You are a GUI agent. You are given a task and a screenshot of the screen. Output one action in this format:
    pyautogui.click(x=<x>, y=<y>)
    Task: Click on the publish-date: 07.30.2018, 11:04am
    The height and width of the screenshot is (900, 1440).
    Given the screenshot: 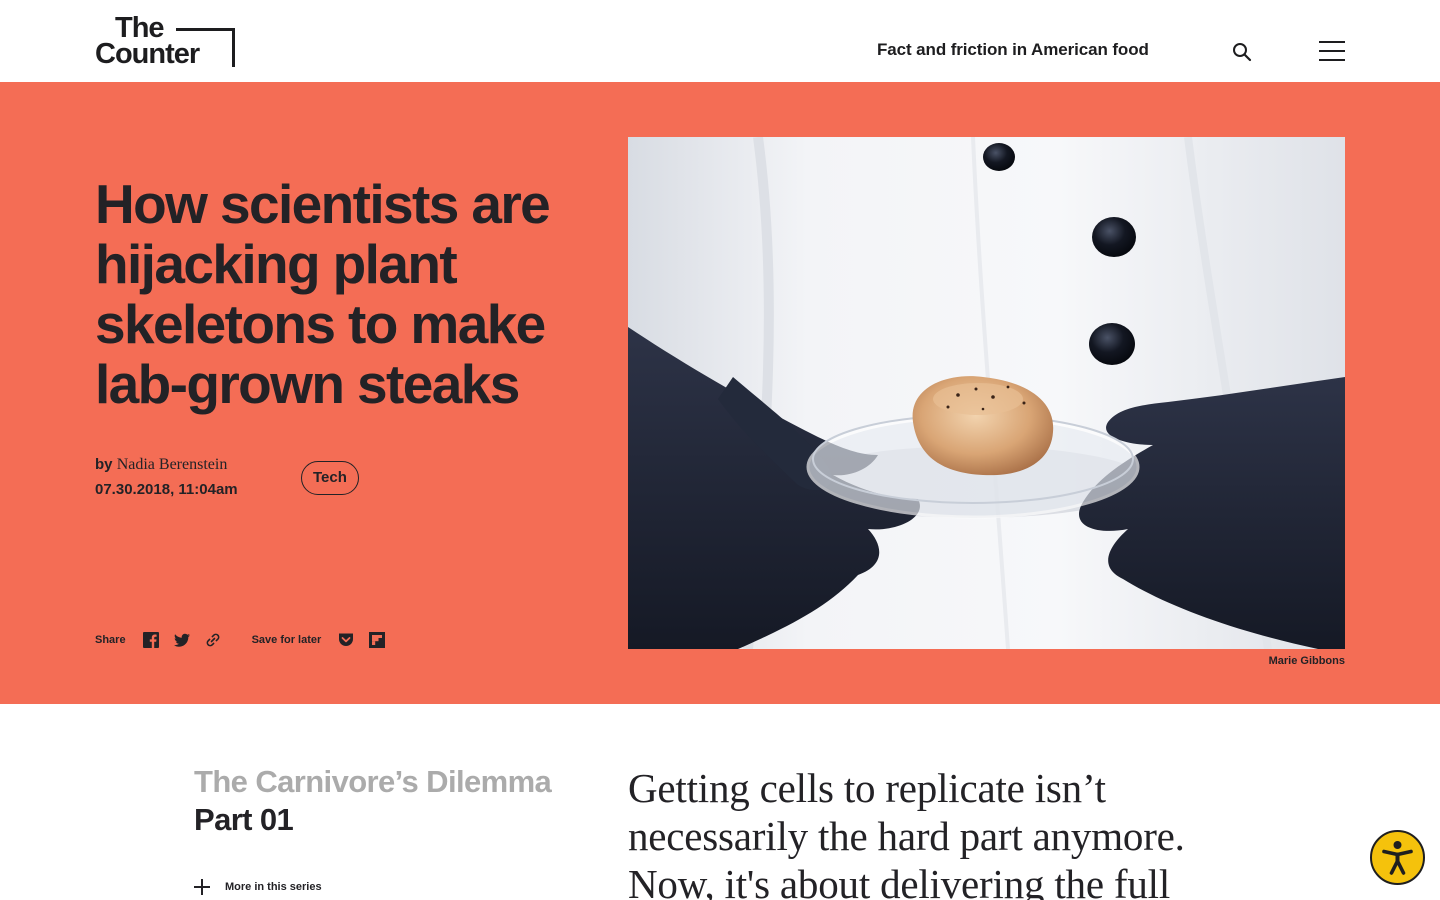 What is the action you would take?
    pyautogui.click(x=166, y=489)
    